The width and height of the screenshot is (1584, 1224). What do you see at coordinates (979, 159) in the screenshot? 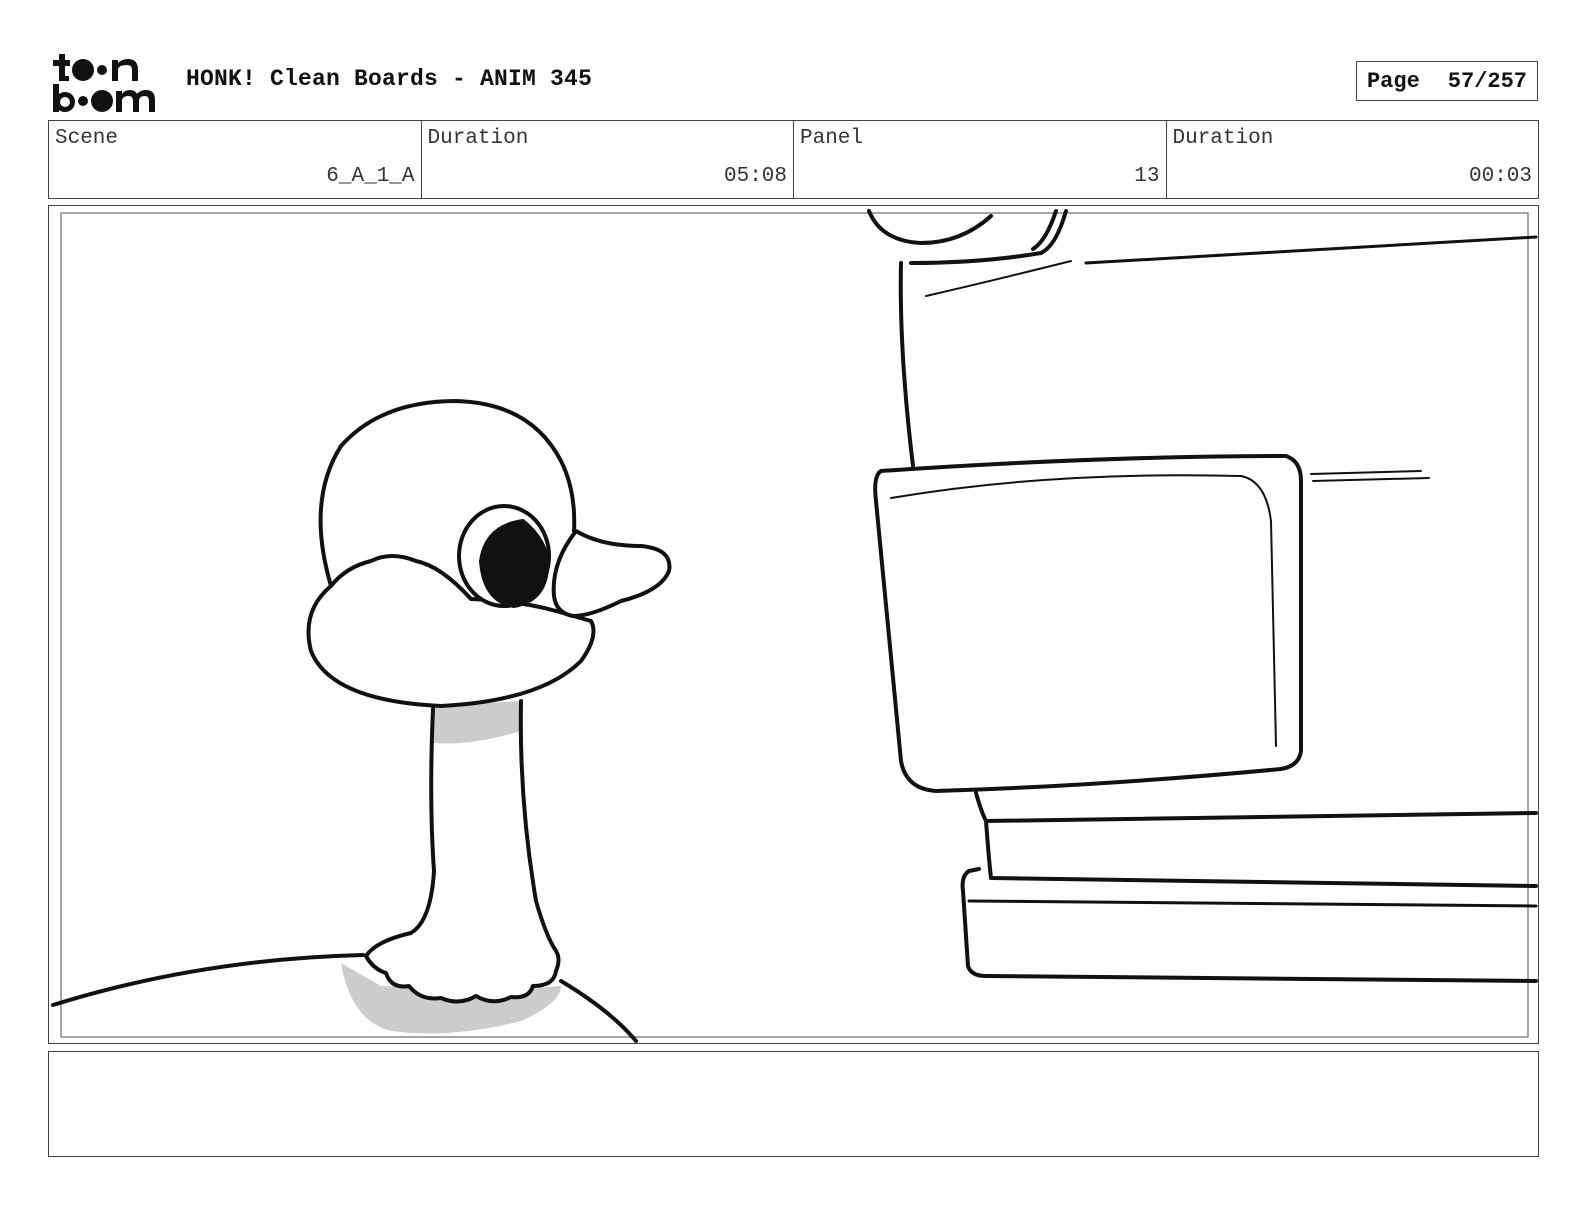
I see `panel-cell: Panel 13` at bounding box center [979, 159].